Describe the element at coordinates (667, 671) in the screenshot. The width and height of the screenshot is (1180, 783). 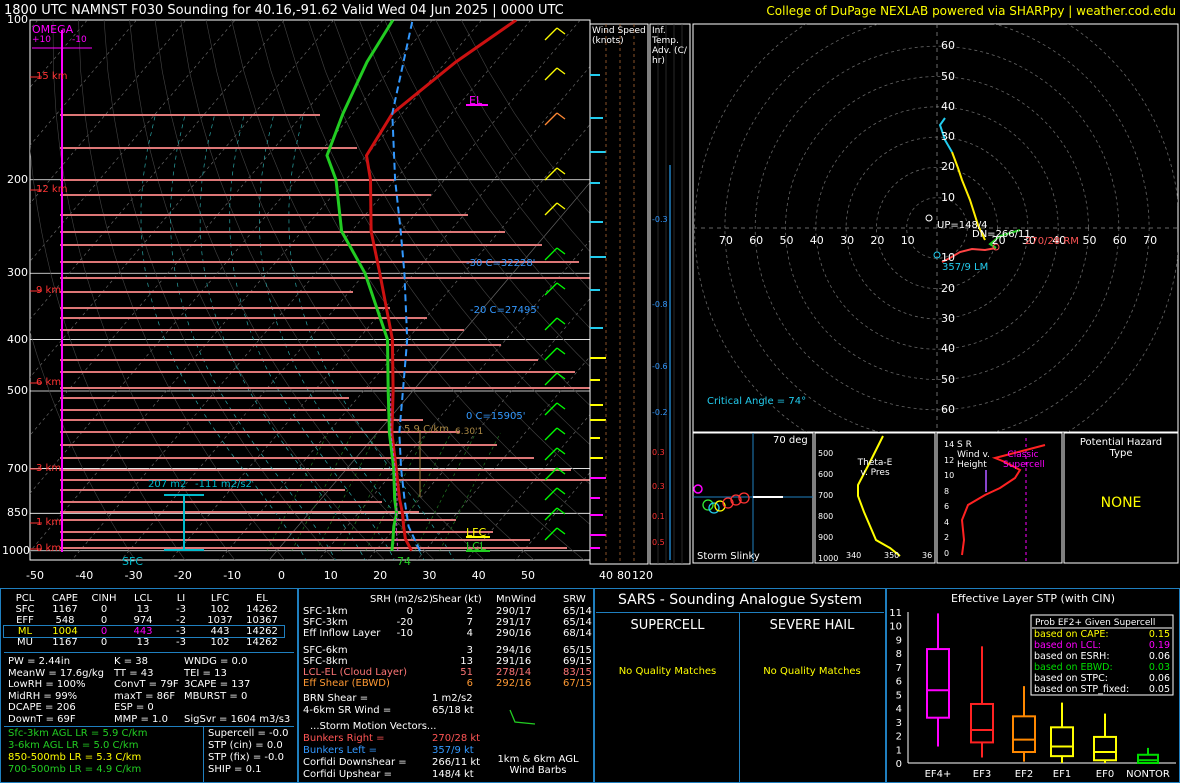
I see `sars-supercell-result: No Quality Matches` at that location.